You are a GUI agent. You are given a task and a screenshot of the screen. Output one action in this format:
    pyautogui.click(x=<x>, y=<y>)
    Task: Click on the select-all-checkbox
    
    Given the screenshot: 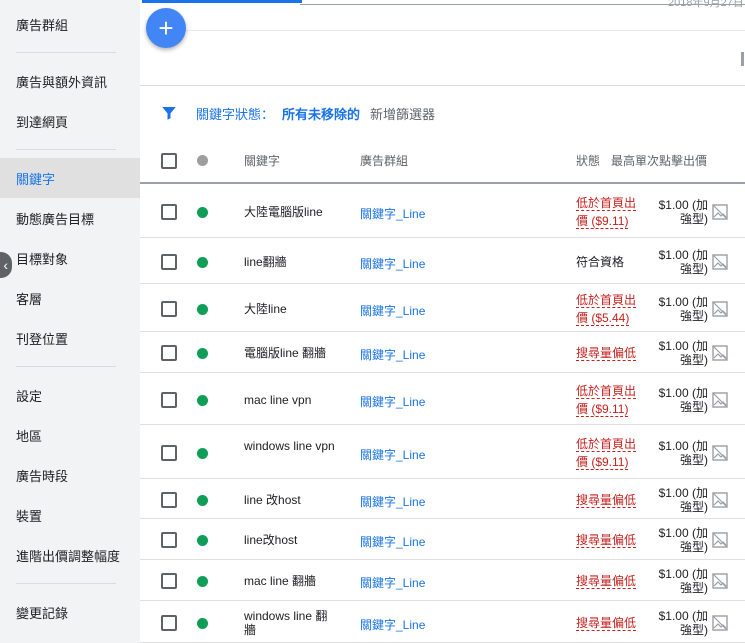 What is the action you would take?
    pyautogui.click(x=169, y=161)
    